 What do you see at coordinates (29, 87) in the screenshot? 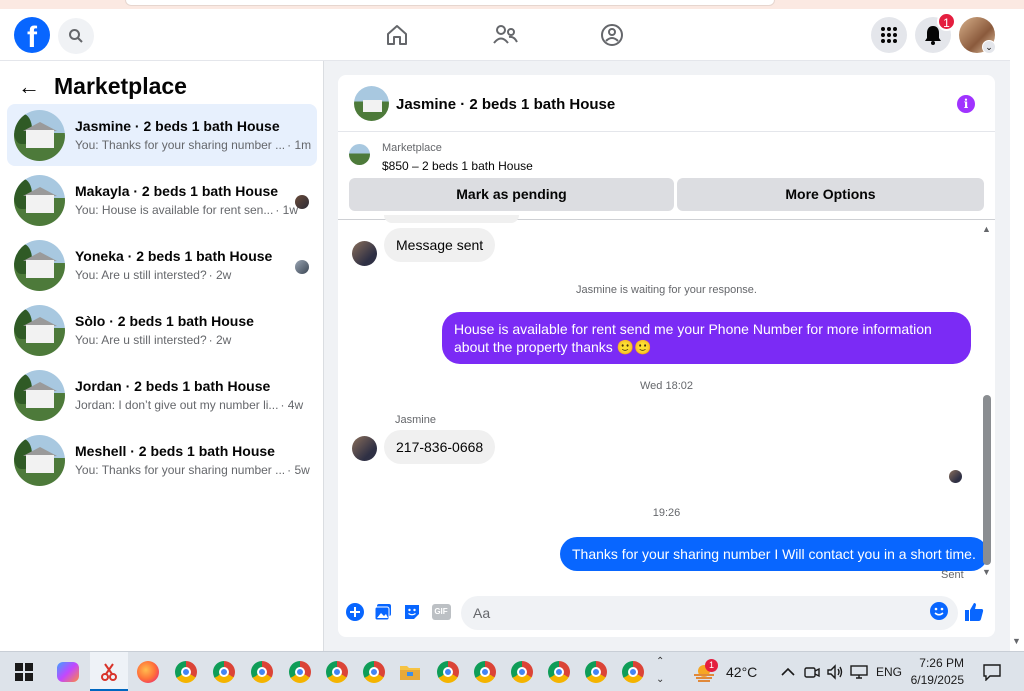
I see `back-arrow-icon: ←` at bounding box center [29, 87].